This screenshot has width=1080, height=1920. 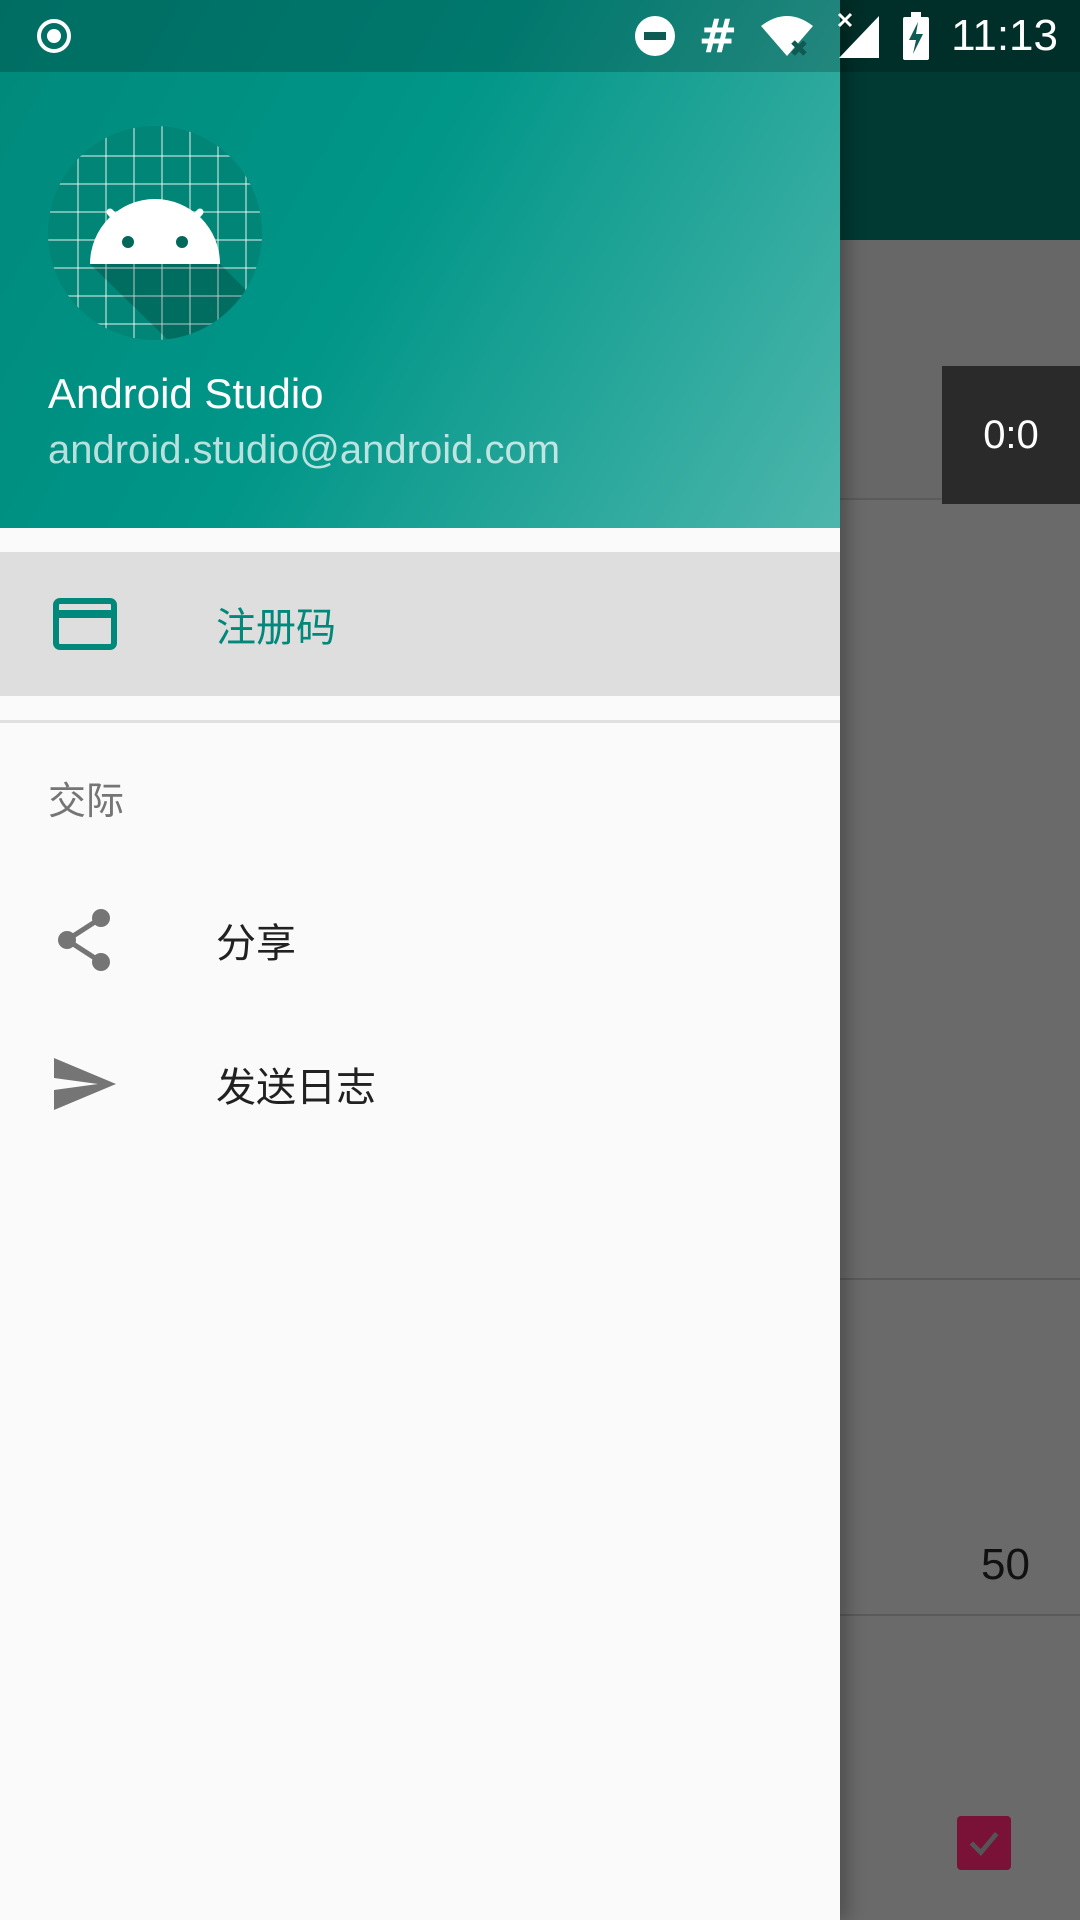 What do you see at coordinates (1005, 1564) in the screenshot?
I see `value-label: 50` at bounding box center [1005, 1564].